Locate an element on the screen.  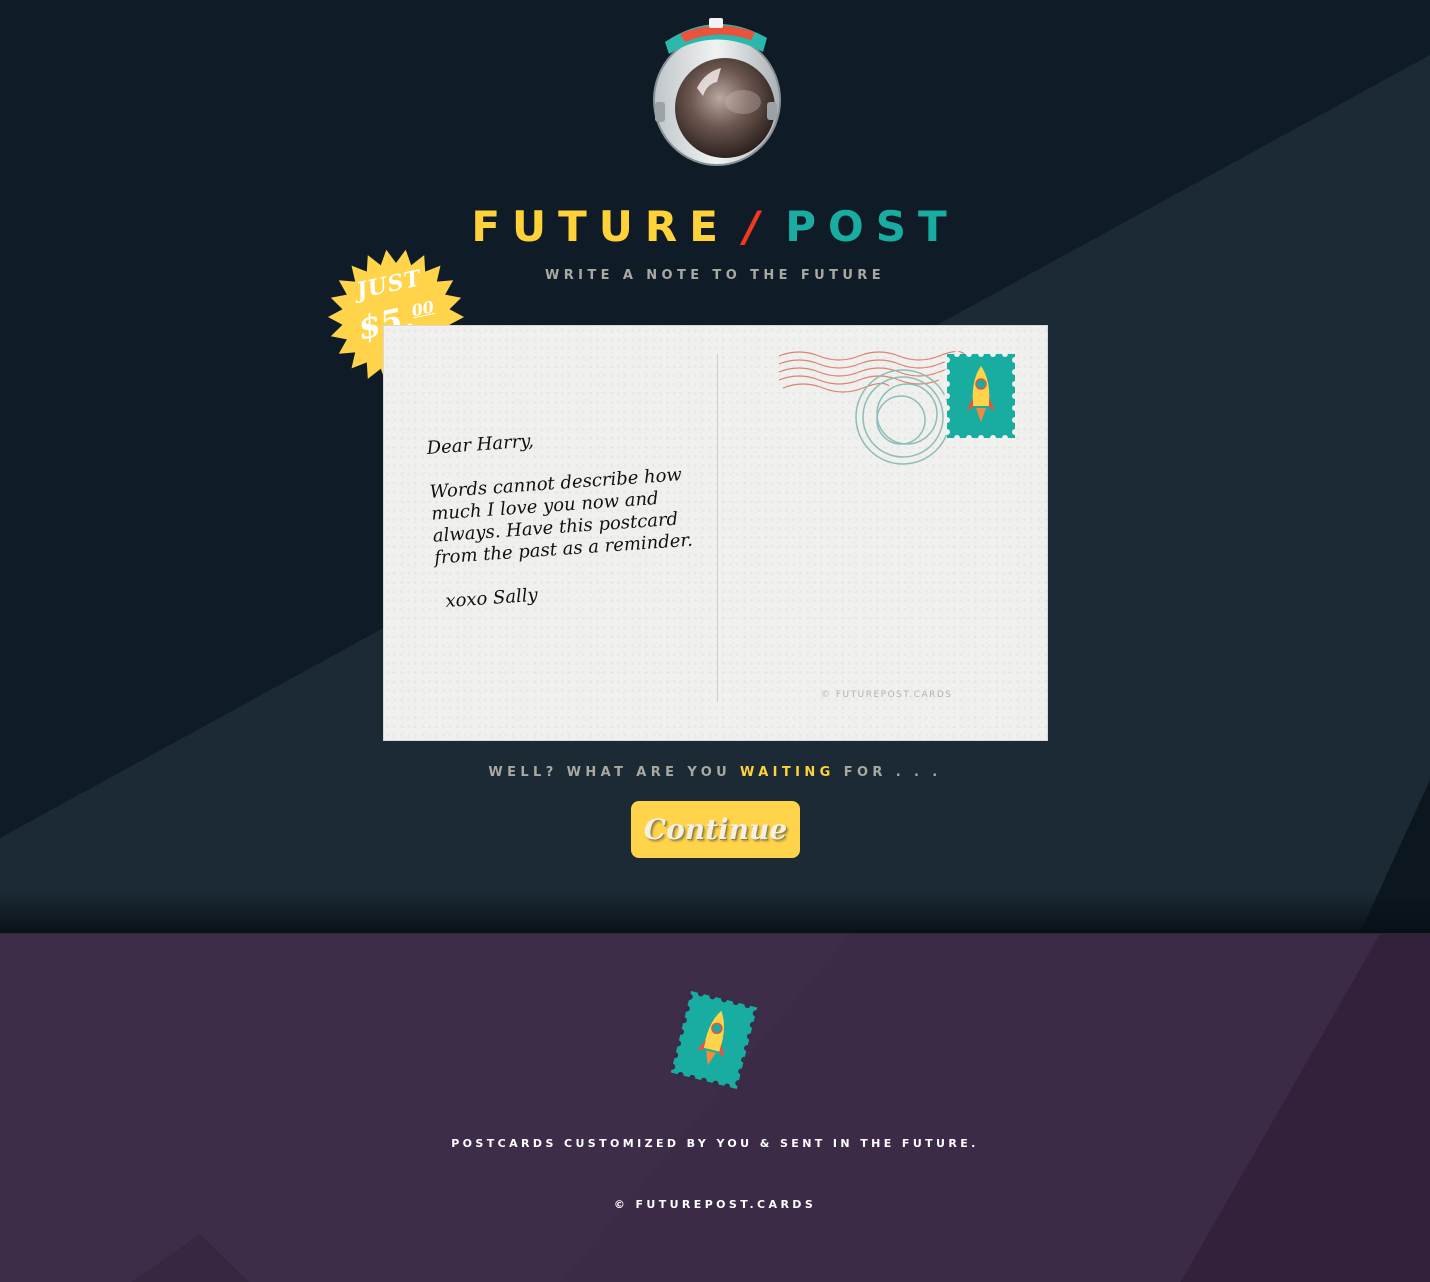
hero-bottom-shade is located at coordinates (715, 913).